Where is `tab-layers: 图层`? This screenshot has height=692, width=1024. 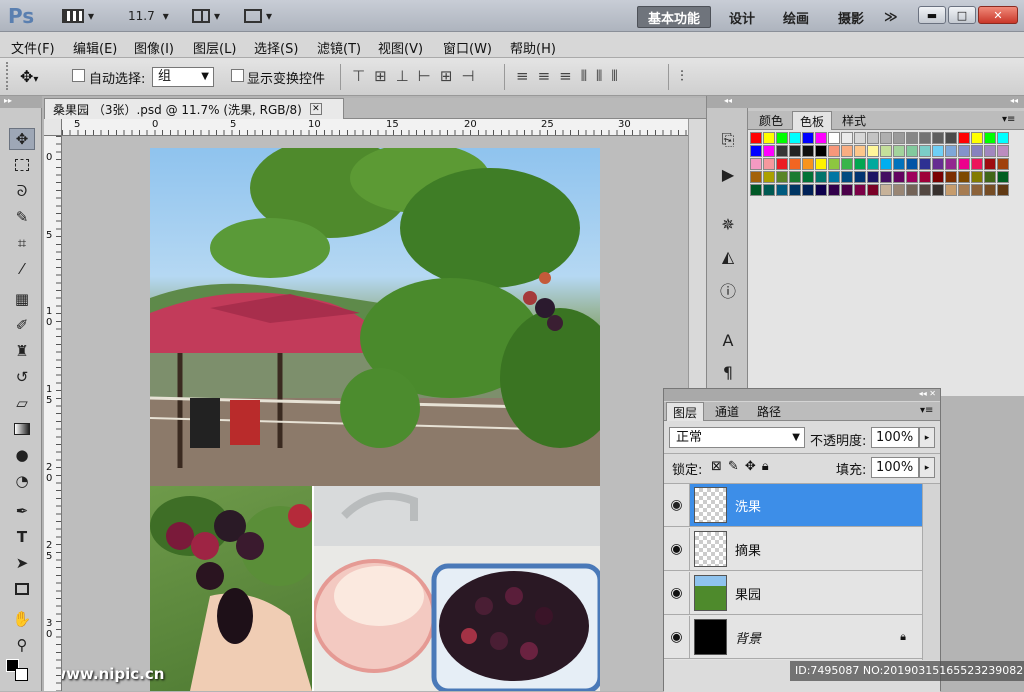
tab-layers: 图层 is located at coordinates (685, 411).